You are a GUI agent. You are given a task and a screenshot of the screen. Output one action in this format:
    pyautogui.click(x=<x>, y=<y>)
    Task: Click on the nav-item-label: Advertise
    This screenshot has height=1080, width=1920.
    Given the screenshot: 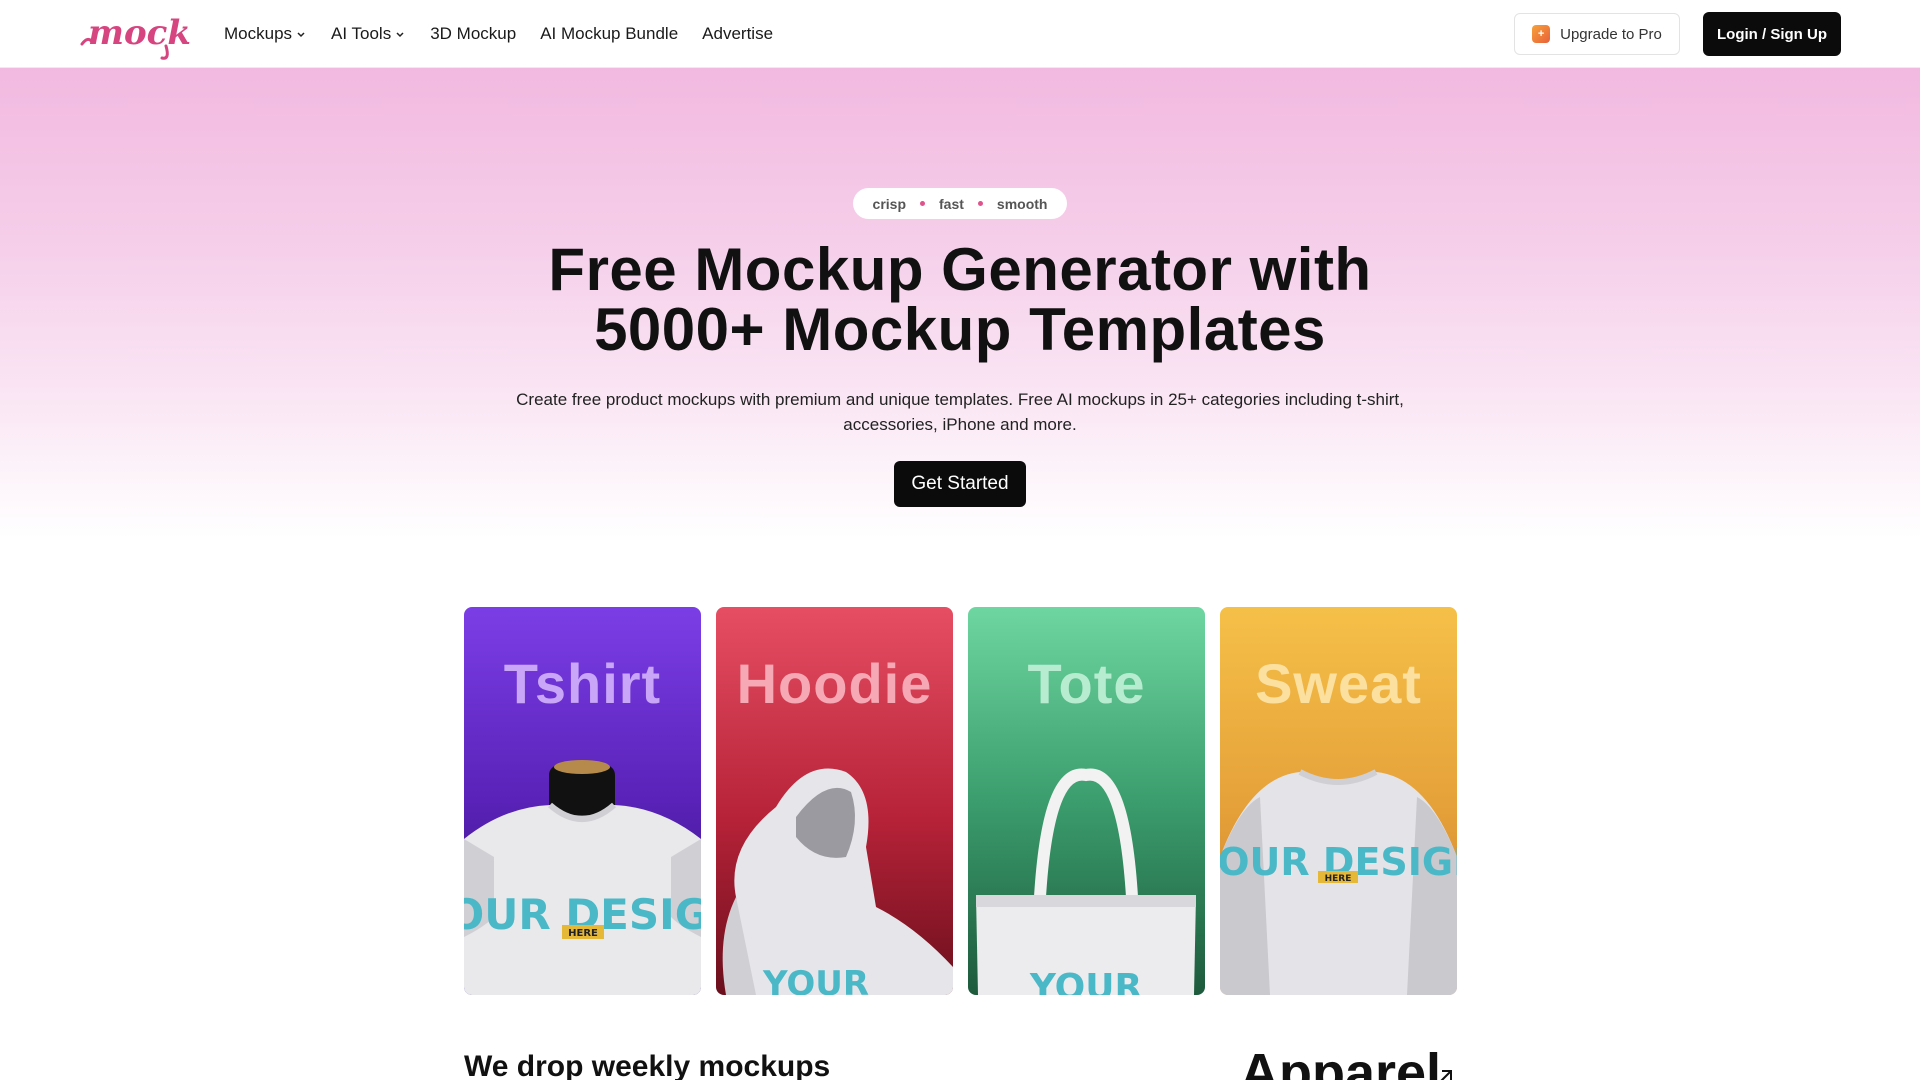 What is the action you would take?
    pyautogui.click(x=738, y=33)
    